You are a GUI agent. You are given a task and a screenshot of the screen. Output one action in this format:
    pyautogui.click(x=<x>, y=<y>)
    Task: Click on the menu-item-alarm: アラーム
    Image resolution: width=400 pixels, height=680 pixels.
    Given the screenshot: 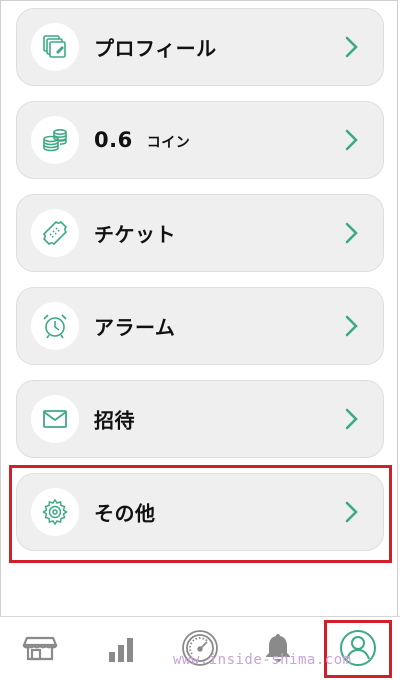 What is the action you would take?
    pyautogui.click(x=200, y=326)
    